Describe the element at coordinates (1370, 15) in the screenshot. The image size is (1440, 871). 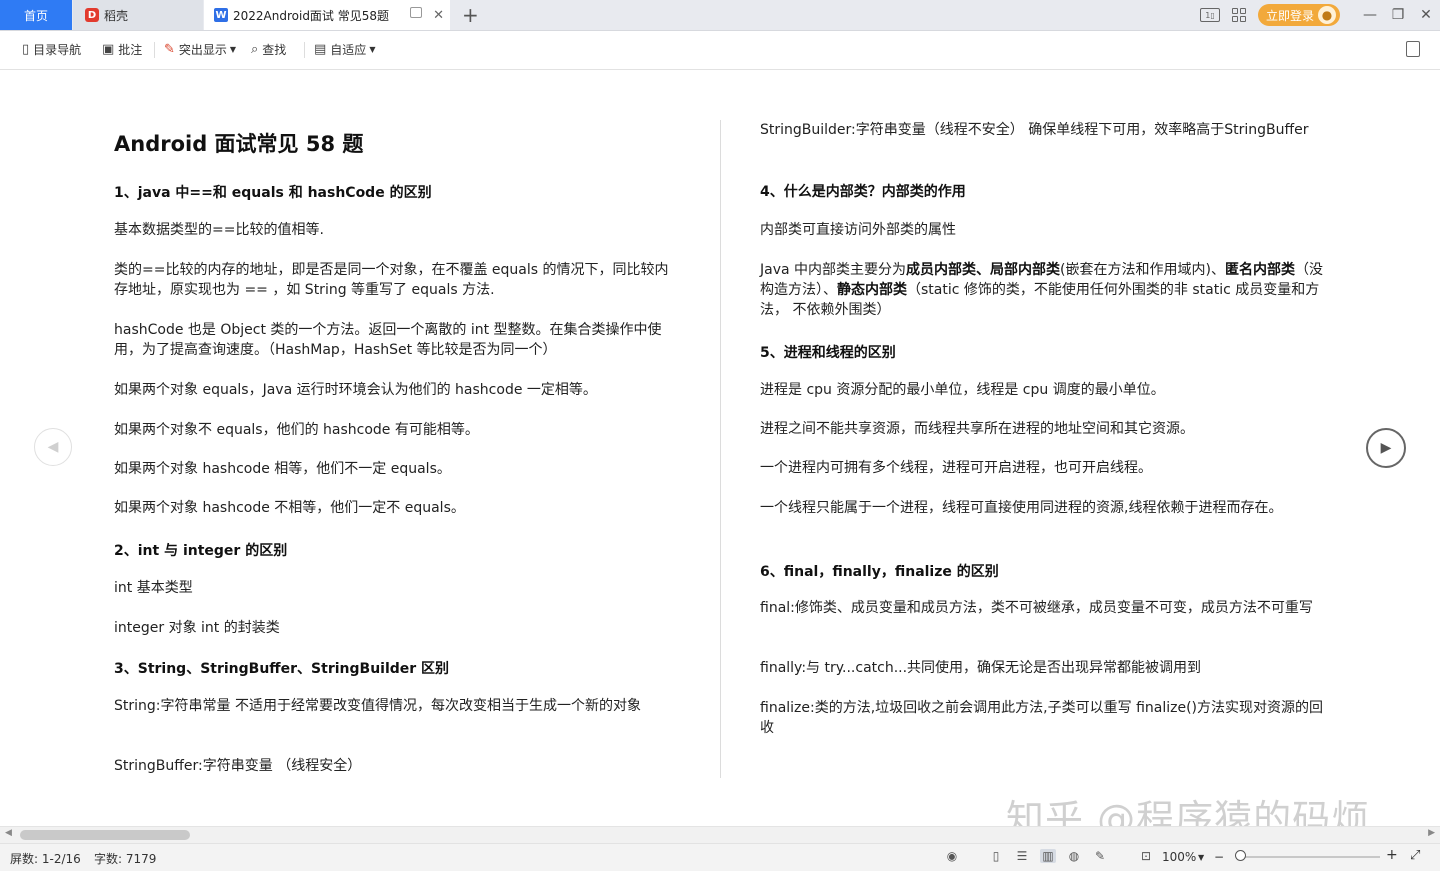
I see `minimize-icon: —` at that location.